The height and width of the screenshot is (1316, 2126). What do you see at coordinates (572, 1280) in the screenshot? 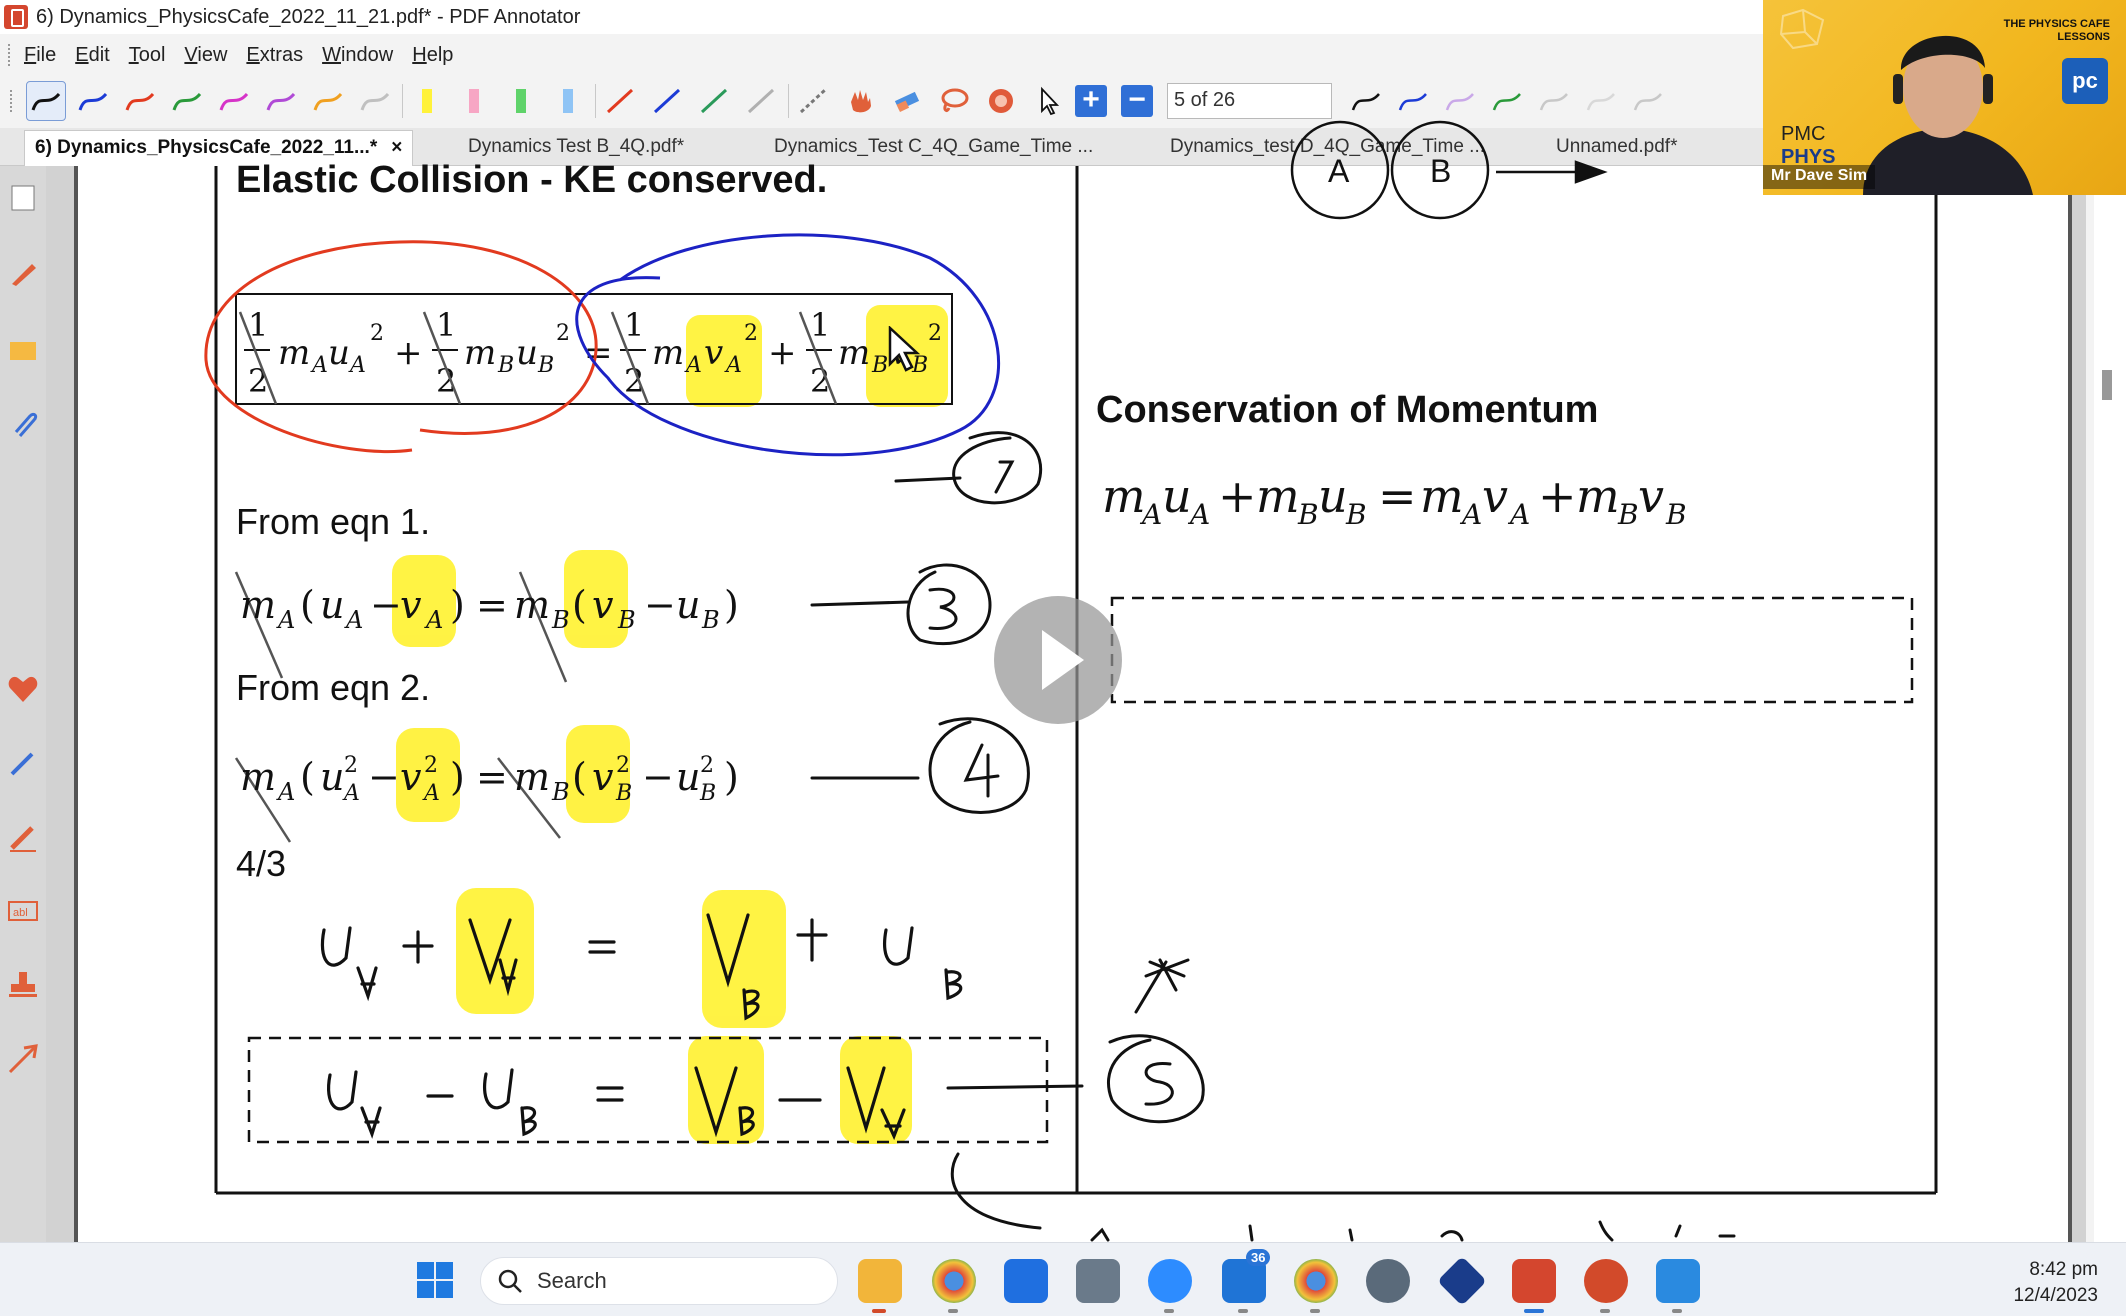
I see `search-placeholder: Search` at bounding box center [572, 1280].